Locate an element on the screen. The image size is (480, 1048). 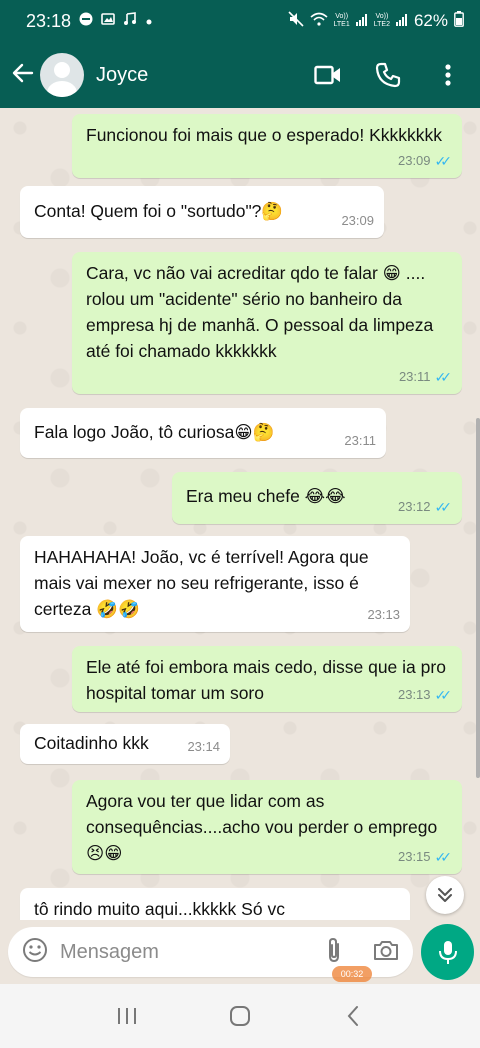
more-vert-icon is located at coordinates (448, 75).